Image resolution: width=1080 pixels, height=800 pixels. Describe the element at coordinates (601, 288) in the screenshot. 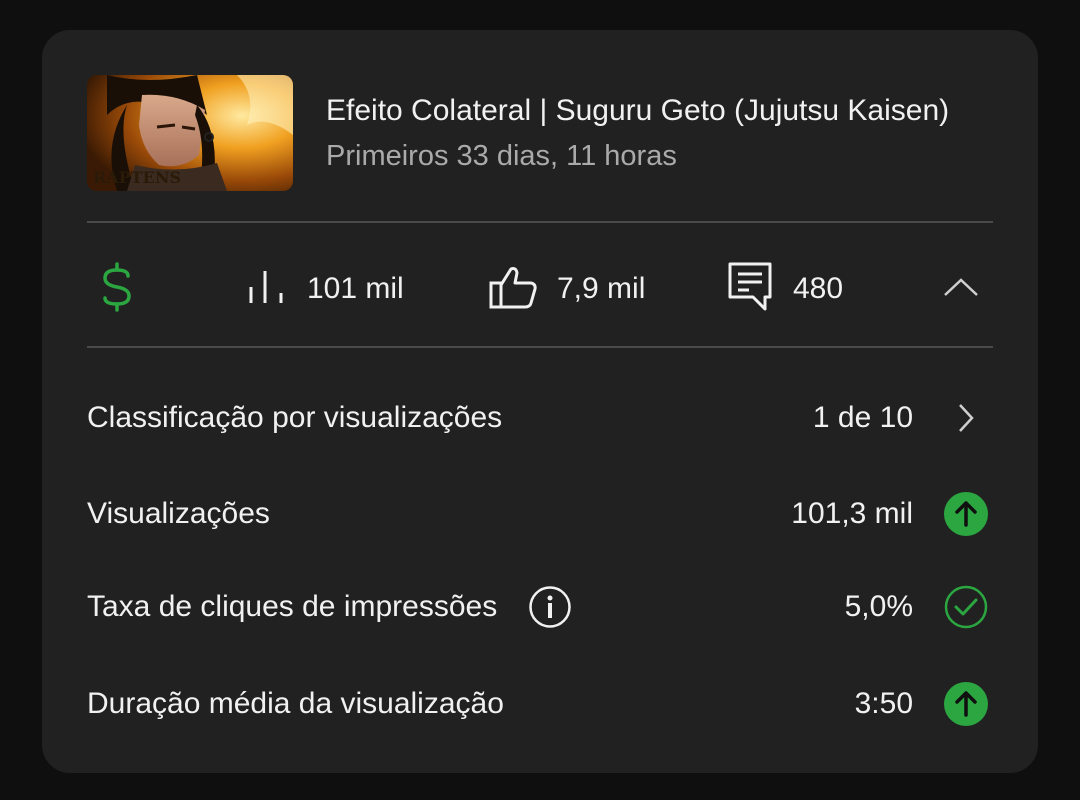

I see `likes-count: 7,9 mil` at that location.